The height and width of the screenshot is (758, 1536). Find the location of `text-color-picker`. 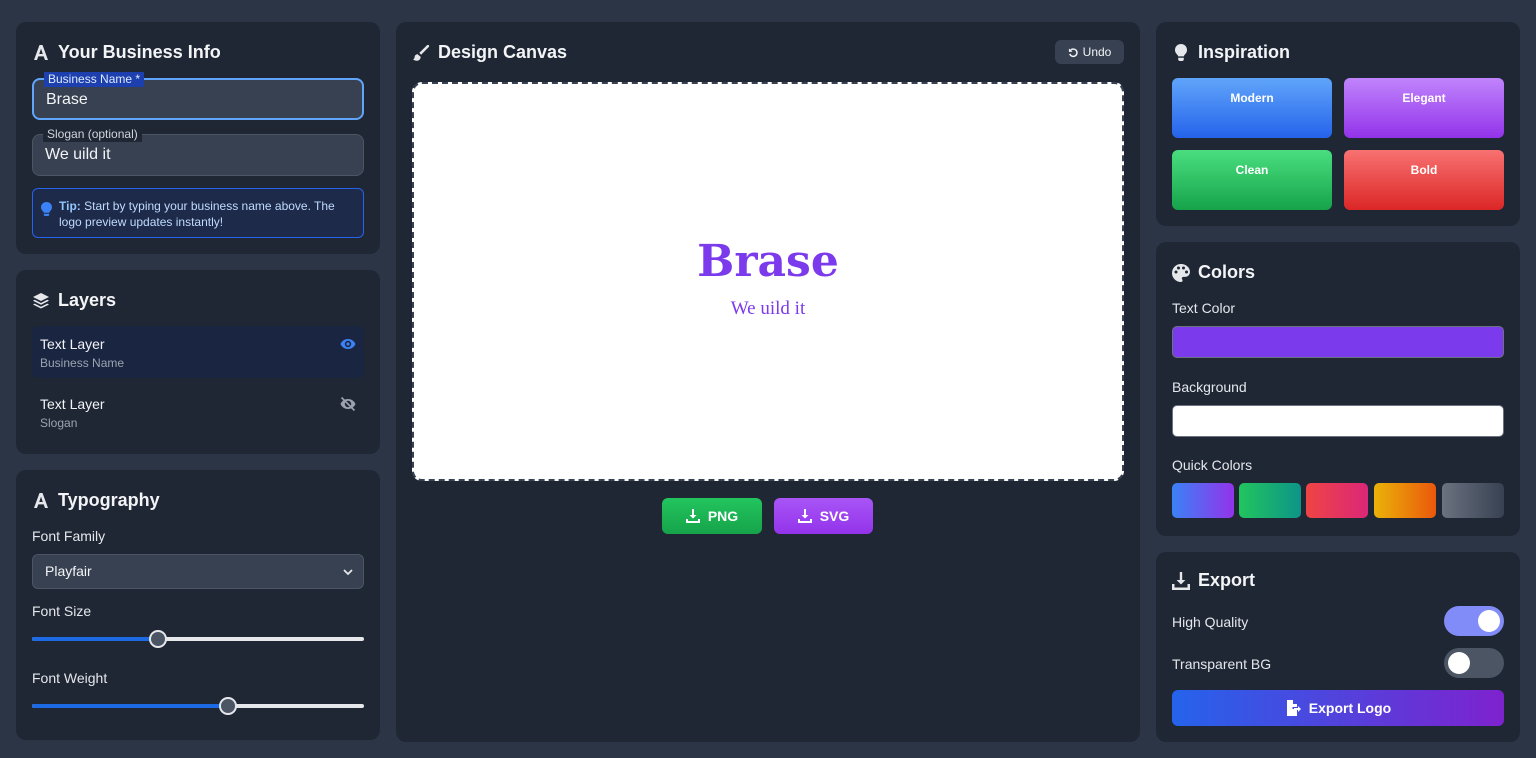

text-color-picker is located at coordinates (1338, 342).